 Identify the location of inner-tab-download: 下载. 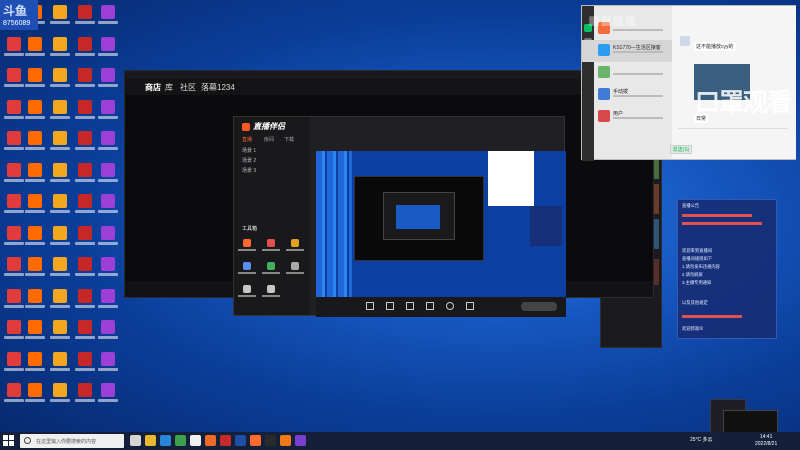
(289, 139).